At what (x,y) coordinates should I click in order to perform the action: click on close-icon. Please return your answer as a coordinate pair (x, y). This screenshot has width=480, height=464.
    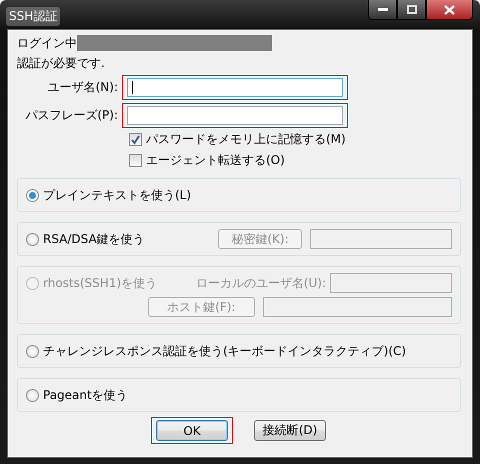
    Looking at the image, I should click on (449, 9).